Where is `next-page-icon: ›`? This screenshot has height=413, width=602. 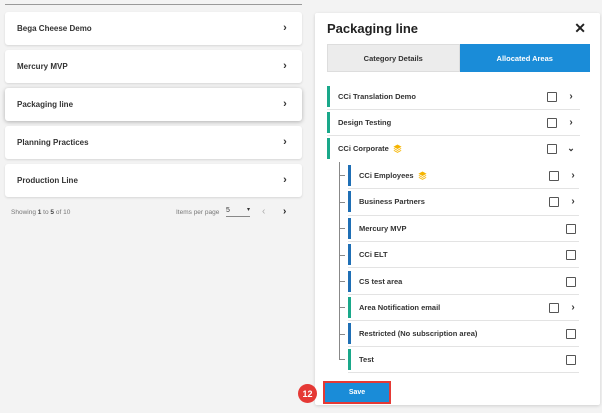
next-page-icon: › is located at coordinates (284, 211).